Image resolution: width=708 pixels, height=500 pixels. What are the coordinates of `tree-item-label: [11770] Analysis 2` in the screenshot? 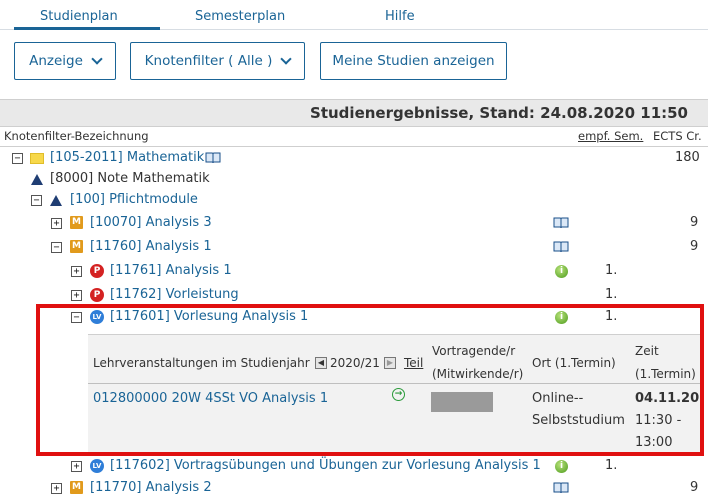 It's located at (151, 487).